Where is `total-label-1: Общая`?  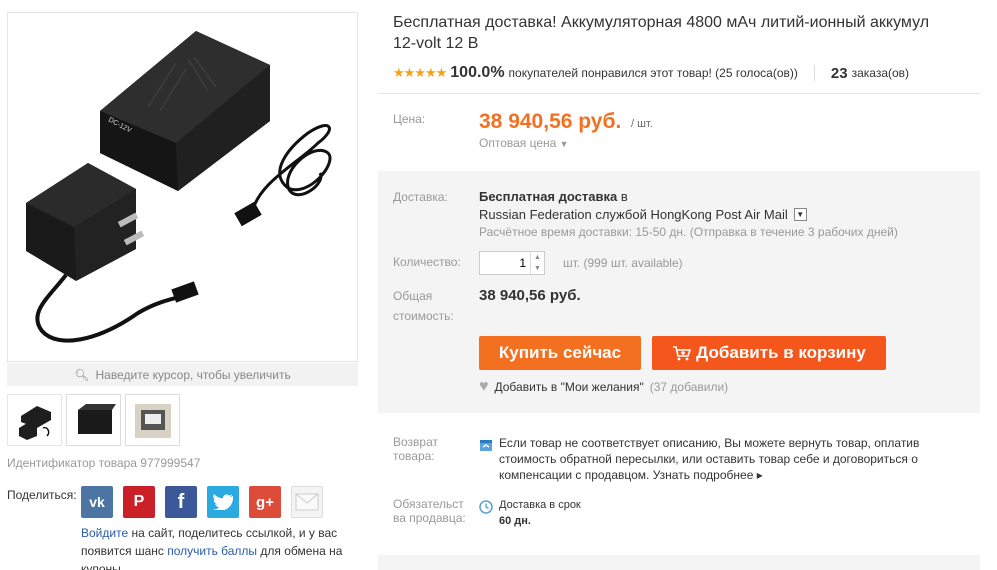 total-label-1: Общая is located at coordinates (413, 296).